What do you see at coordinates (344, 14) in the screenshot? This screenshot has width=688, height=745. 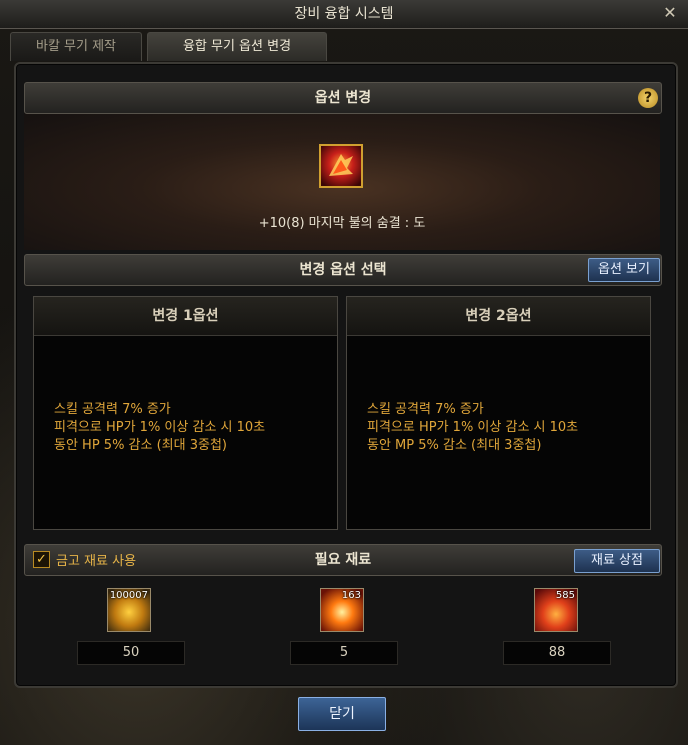 I see `window-title: 장비 융합 시스템` at bounding box center [344, 14].